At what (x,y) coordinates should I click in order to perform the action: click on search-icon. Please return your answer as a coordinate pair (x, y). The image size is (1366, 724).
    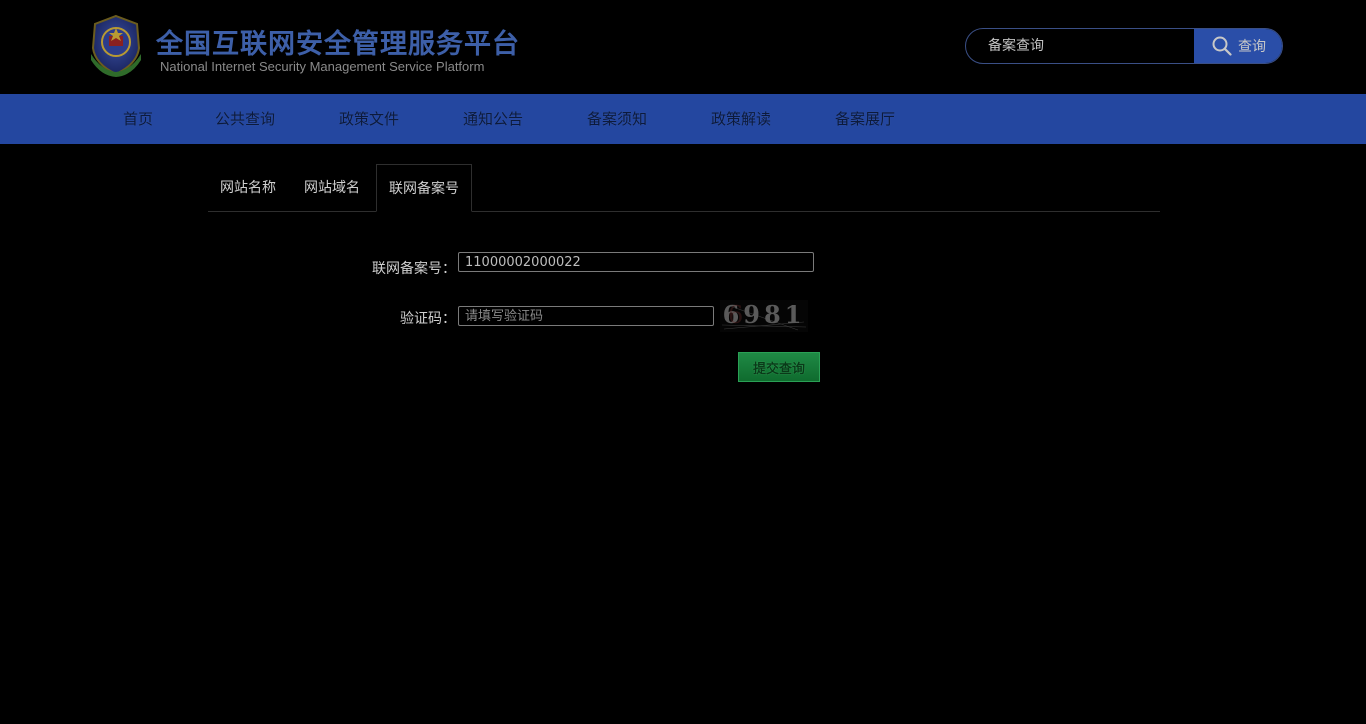
    Looking at the image, I should click on (1222, 46).